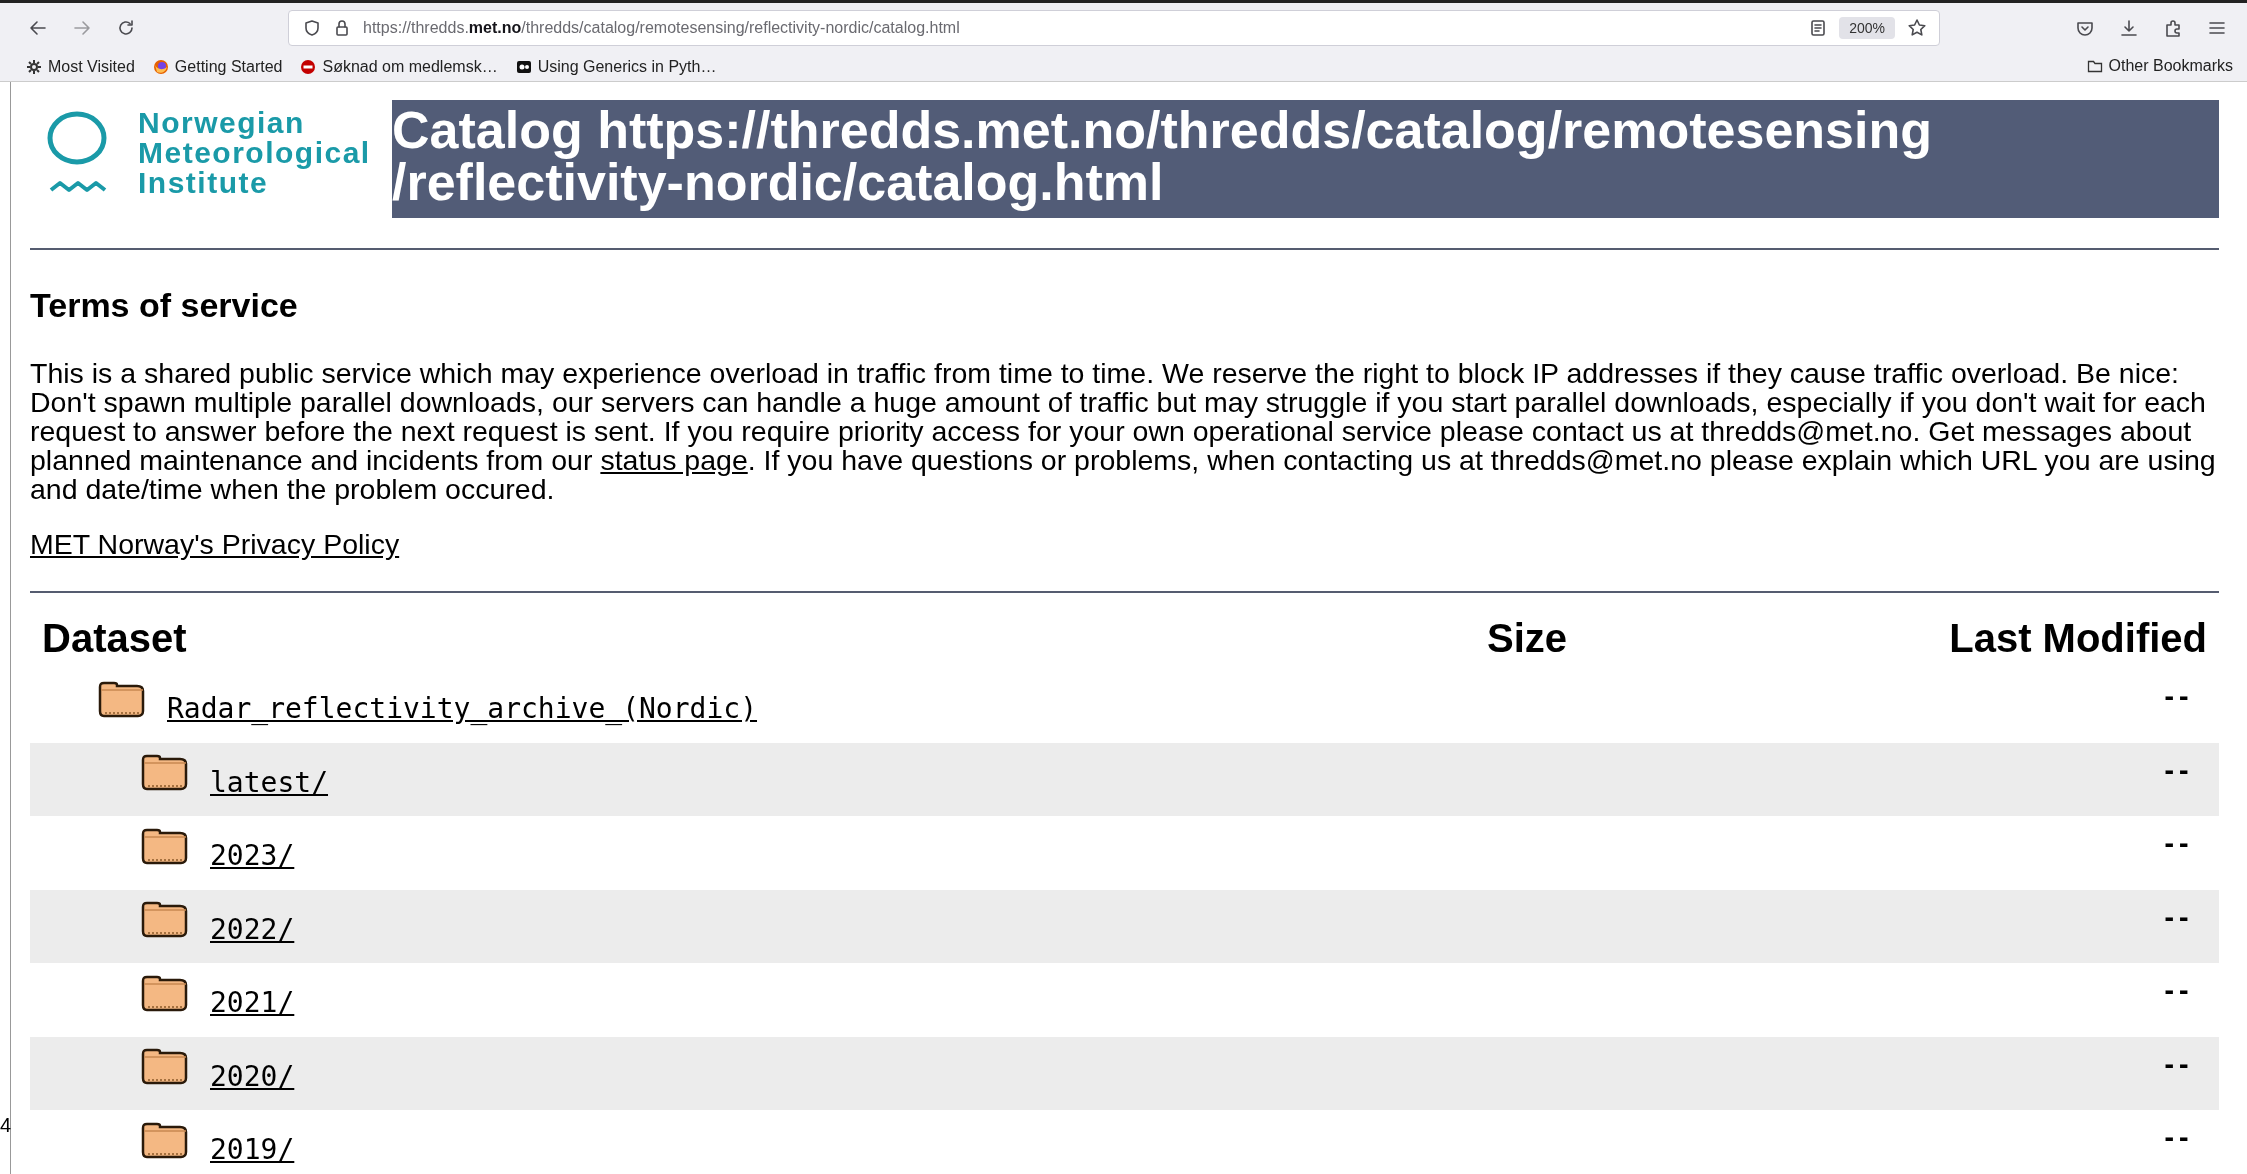 The height and width of the screenshot is (1174, 2247). Describe the element at coordinates (1114, 28) in the screenshot. I see `address-bar: https://thredds.met.no/thredds/catalog/remotesensing/reflectivity-nordic/catalog.html 200%` at that location.